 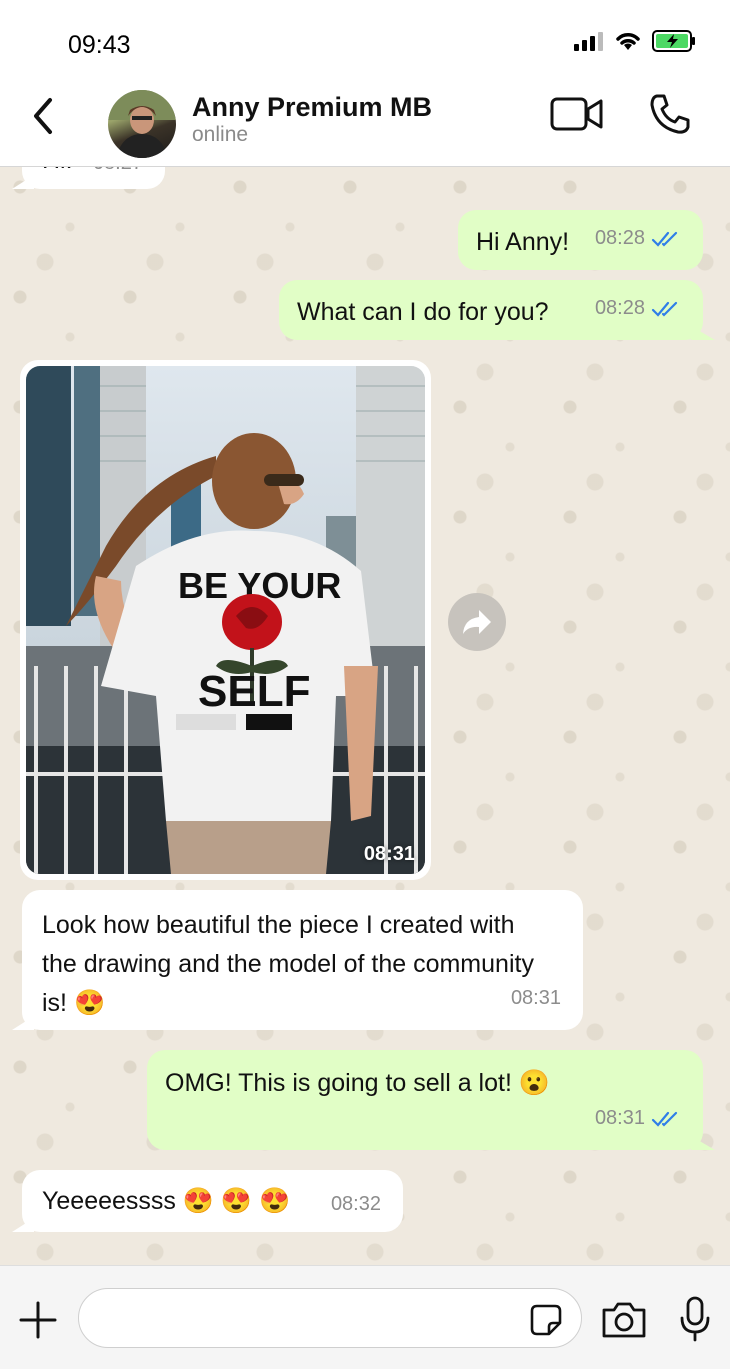 I want to click on message-outgoing: What can I do for you? 08:28, so click(x=497, y=310).